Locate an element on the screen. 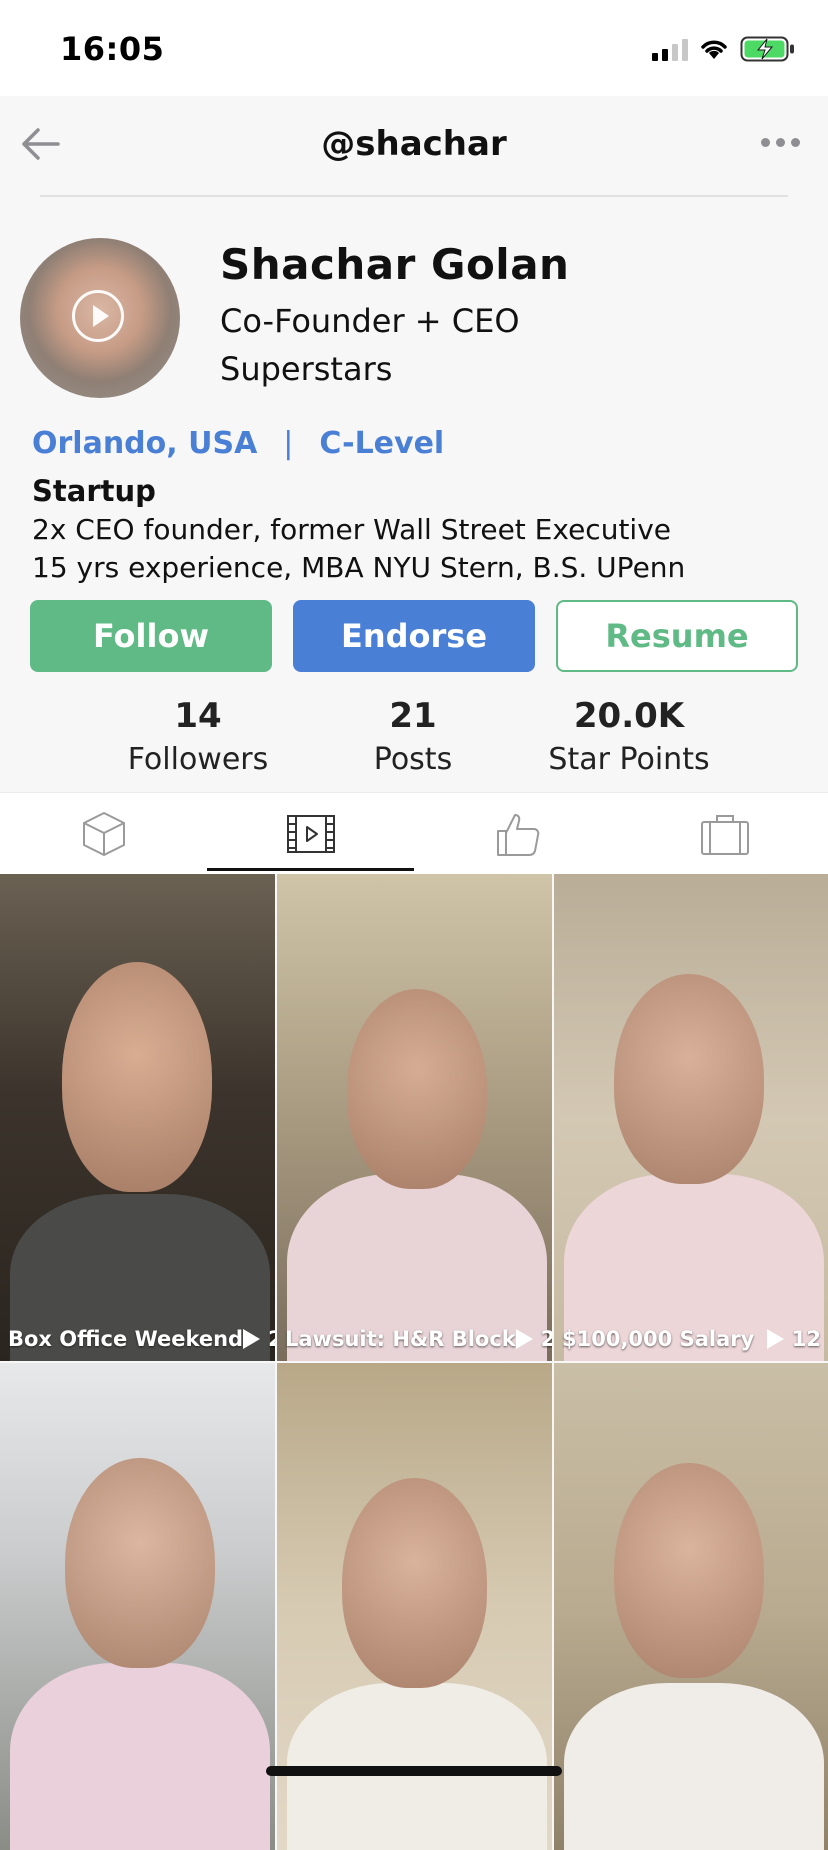 This screenshot has width=828, height=1850. video-caption: $100,000 Salary 12 is located at coordinates (691, 1339).